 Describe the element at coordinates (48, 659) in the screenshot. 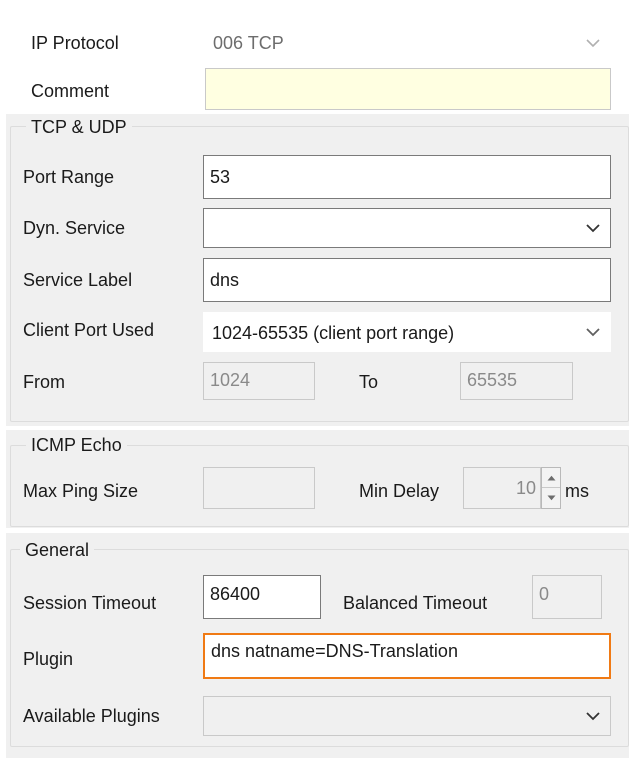

I see `plugin-label: Plugin` at that location.